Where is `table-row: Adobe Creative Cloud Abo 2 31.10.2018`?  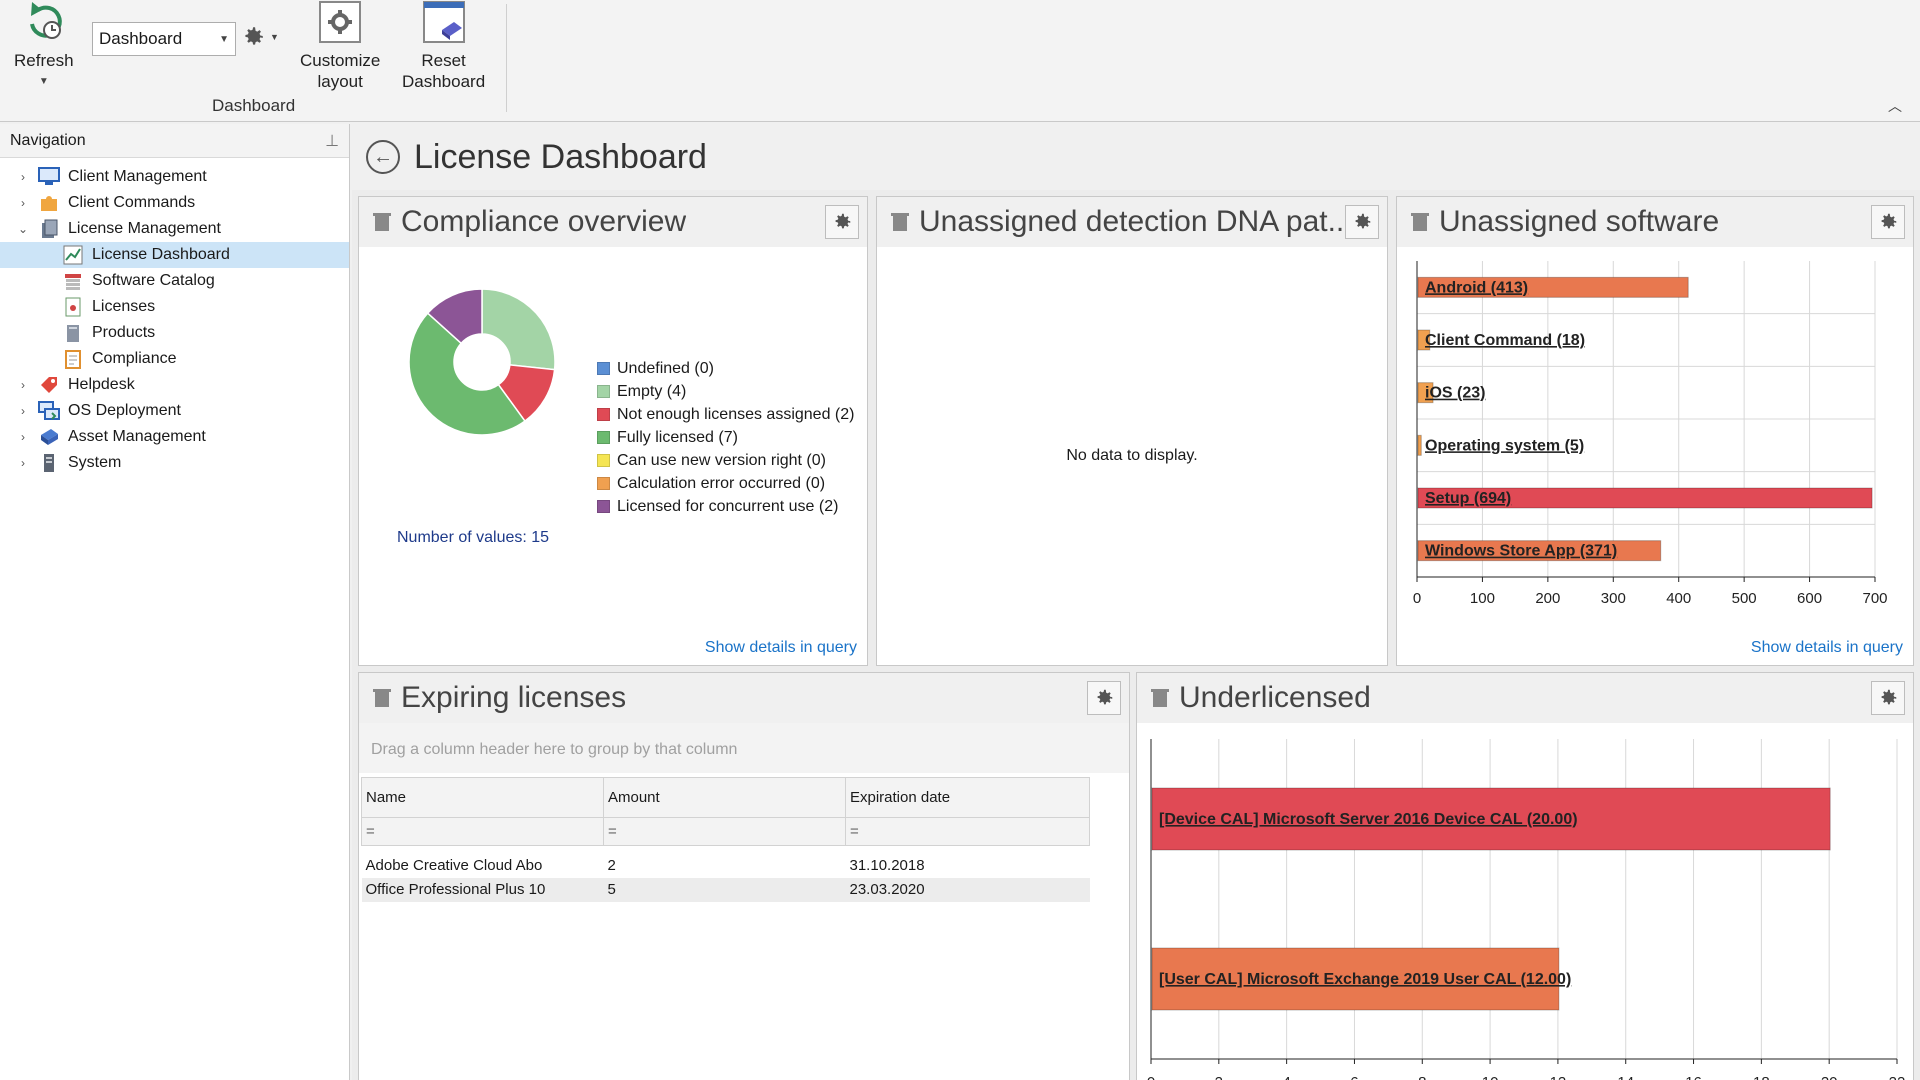
table-row: Adobe Creative Cloud Abo 2 31.10.2018 is located at coordinates (726, 866).